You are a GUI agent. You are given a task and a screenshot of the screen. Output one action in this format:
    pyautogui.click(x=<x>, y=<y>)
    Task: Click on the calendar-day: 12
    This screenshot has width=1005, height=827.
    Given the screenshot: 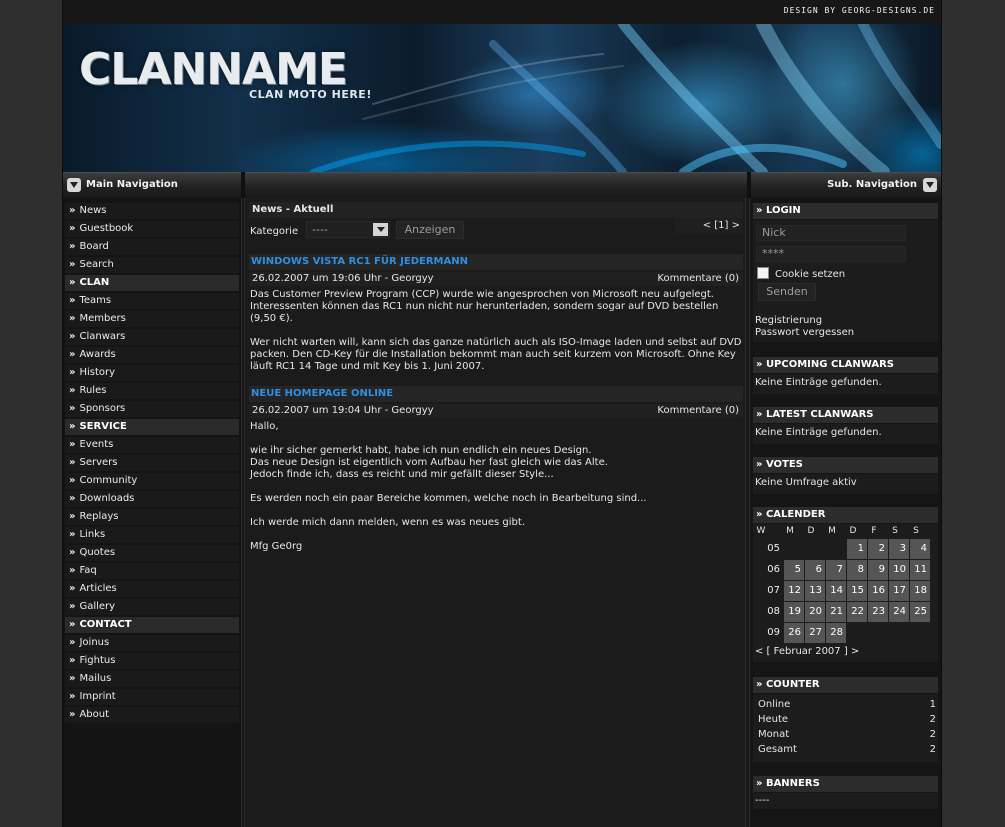 What is the action you would take?
    pyautogui.click(x=794, y=591)
    